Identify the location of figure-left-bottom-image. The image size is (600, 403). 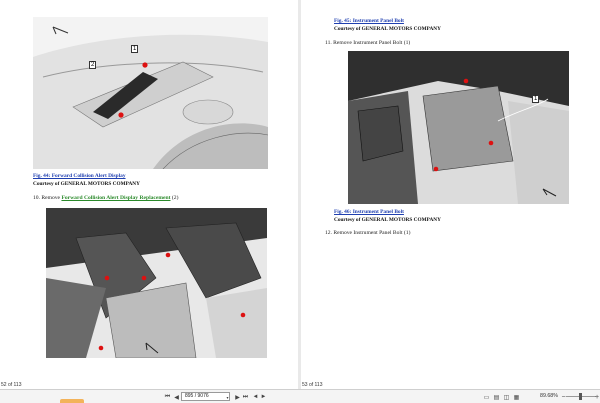
(156, 283).